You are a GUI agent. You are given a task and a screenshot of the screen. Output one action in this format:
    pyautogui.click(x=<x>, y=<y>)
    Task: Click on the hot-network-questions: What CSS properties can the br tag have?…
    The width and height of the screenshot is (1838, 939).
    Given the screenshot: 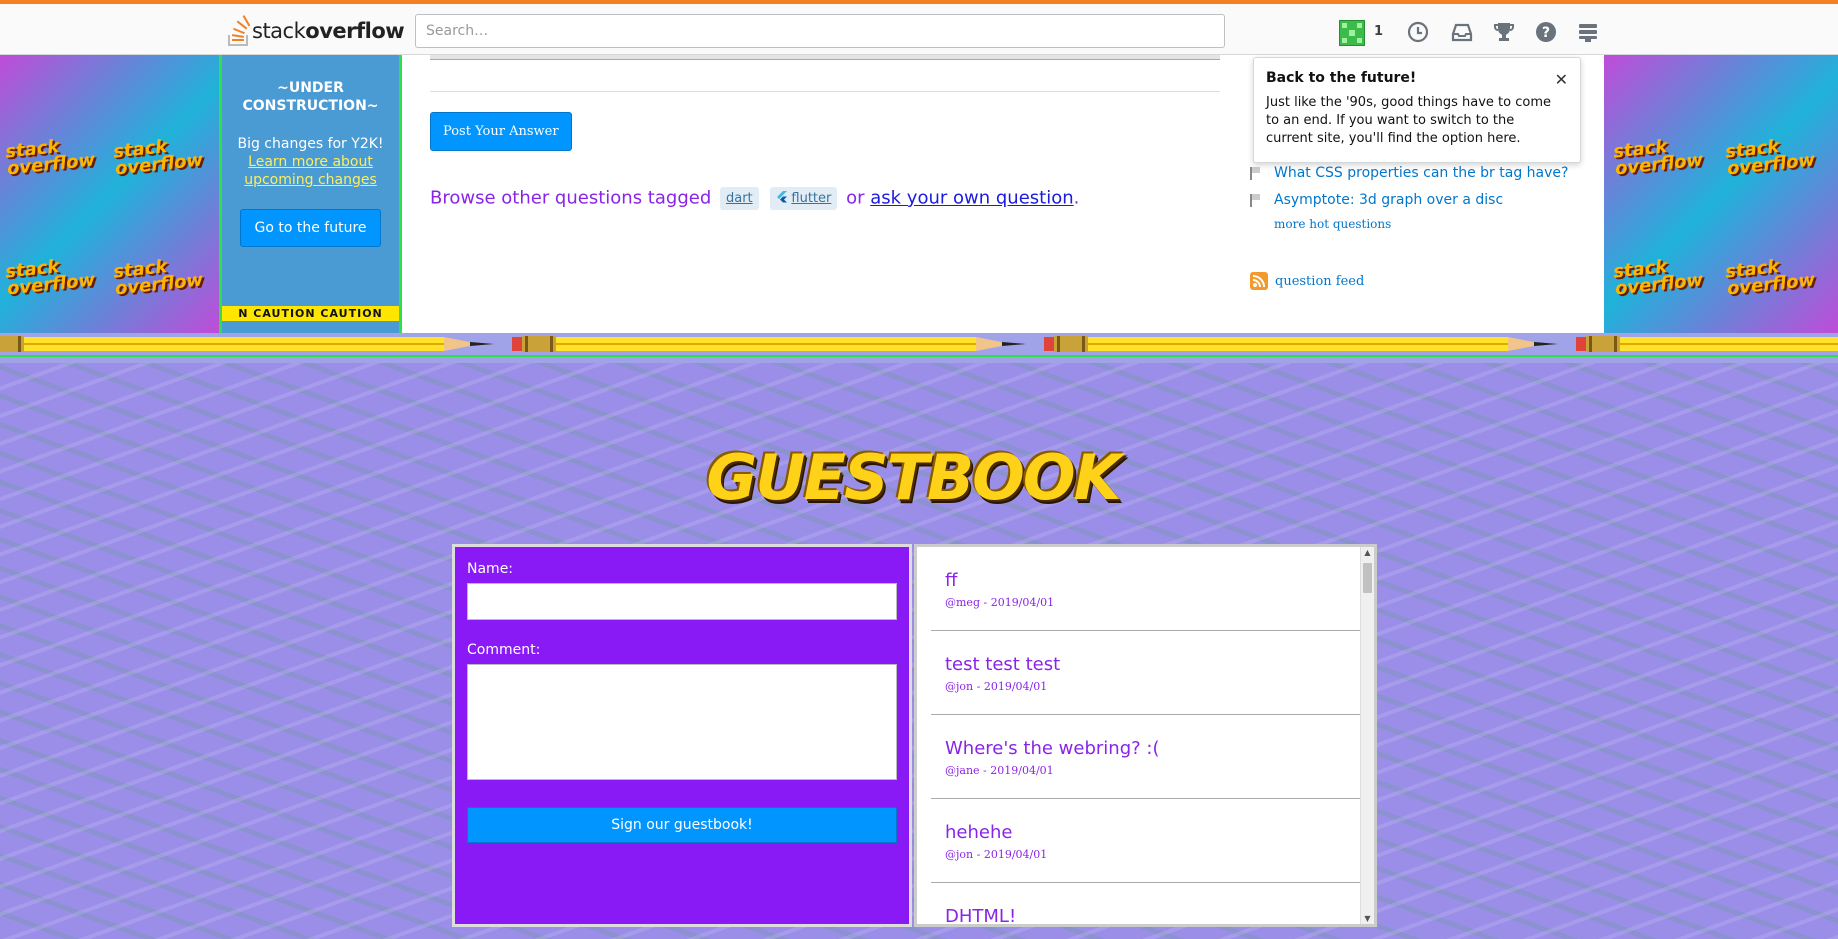 What is the action you would take?
    pyautogui.click(x=1409, y=198)
    